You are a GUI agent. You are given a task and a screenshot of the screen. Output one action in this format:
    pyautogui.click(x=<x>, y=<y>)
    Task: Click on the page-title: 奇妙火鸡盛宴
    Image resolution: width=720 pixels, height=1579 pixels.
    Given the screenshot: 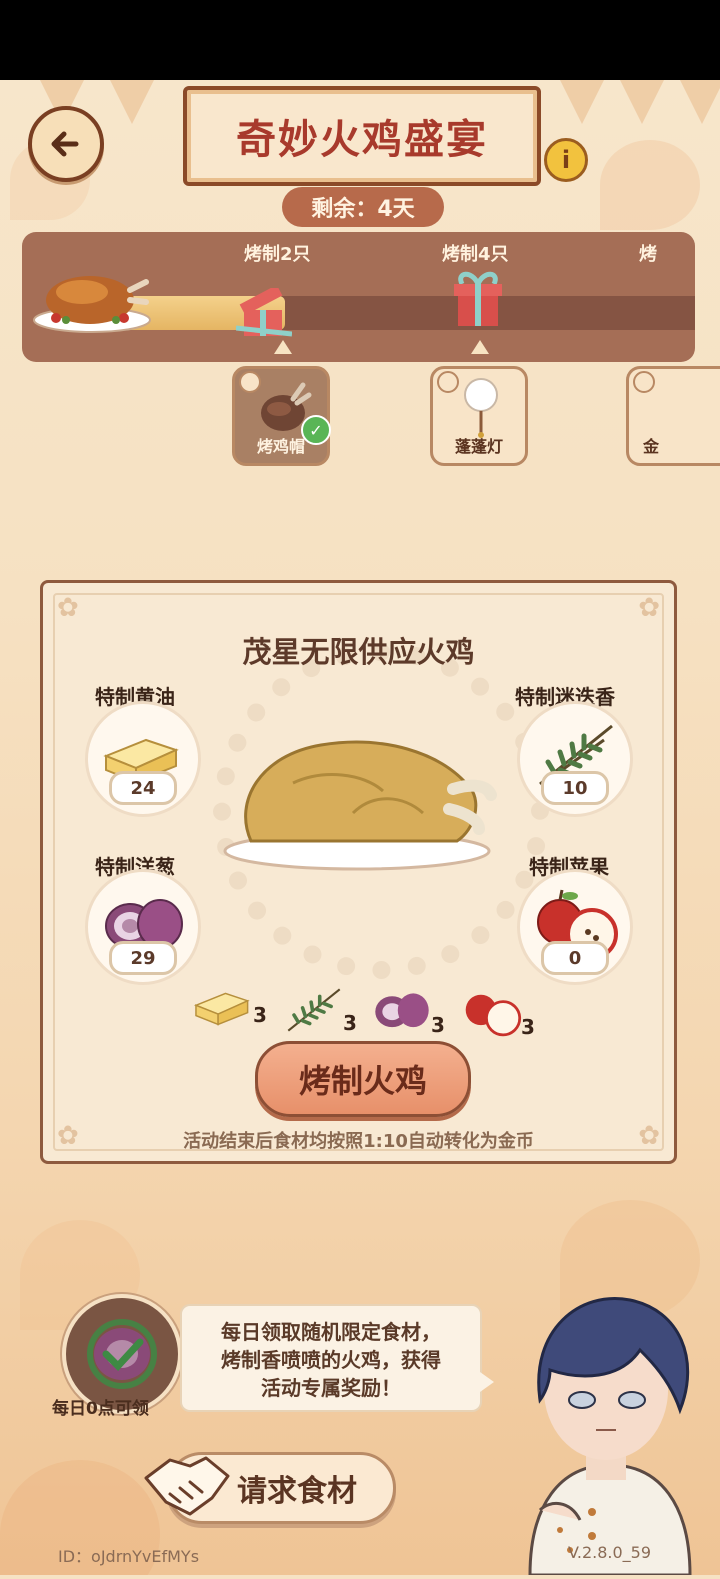 What is the action you would take?
    pyautogui.click(x=362, y=140)
    